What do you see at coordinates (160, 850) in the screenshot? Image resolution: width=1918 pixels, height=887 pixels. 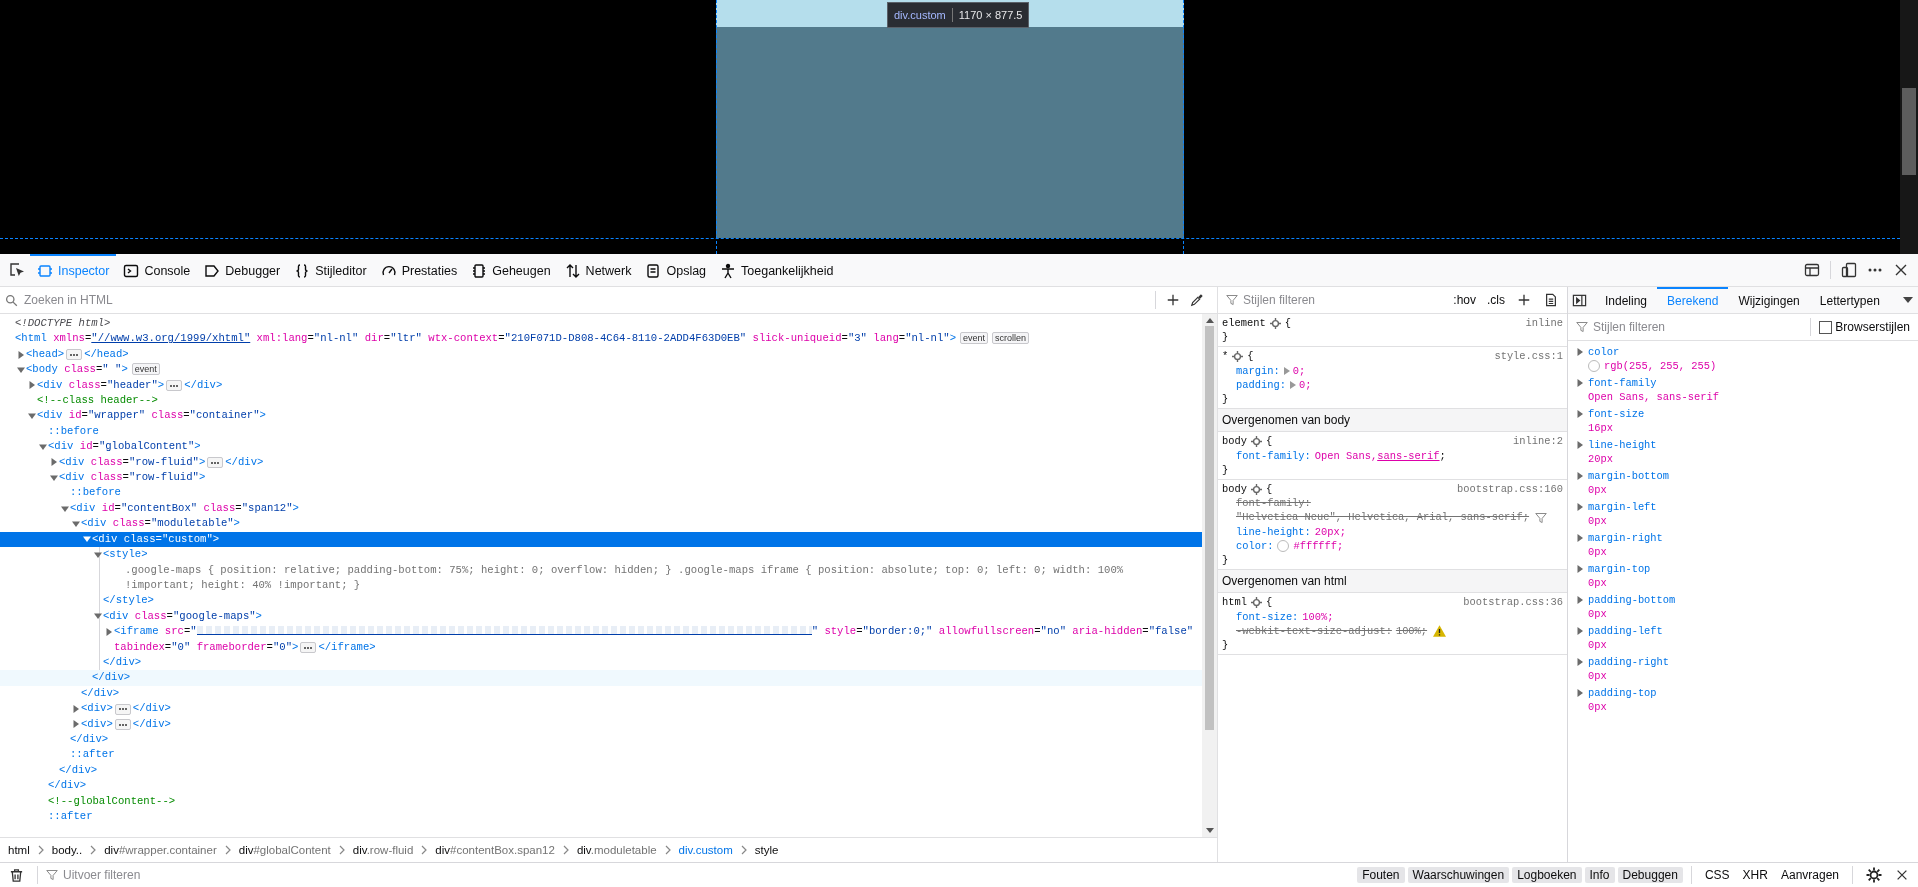 I see `breadcrumb: div#wrapper.container` at bounding box center [160, 850].